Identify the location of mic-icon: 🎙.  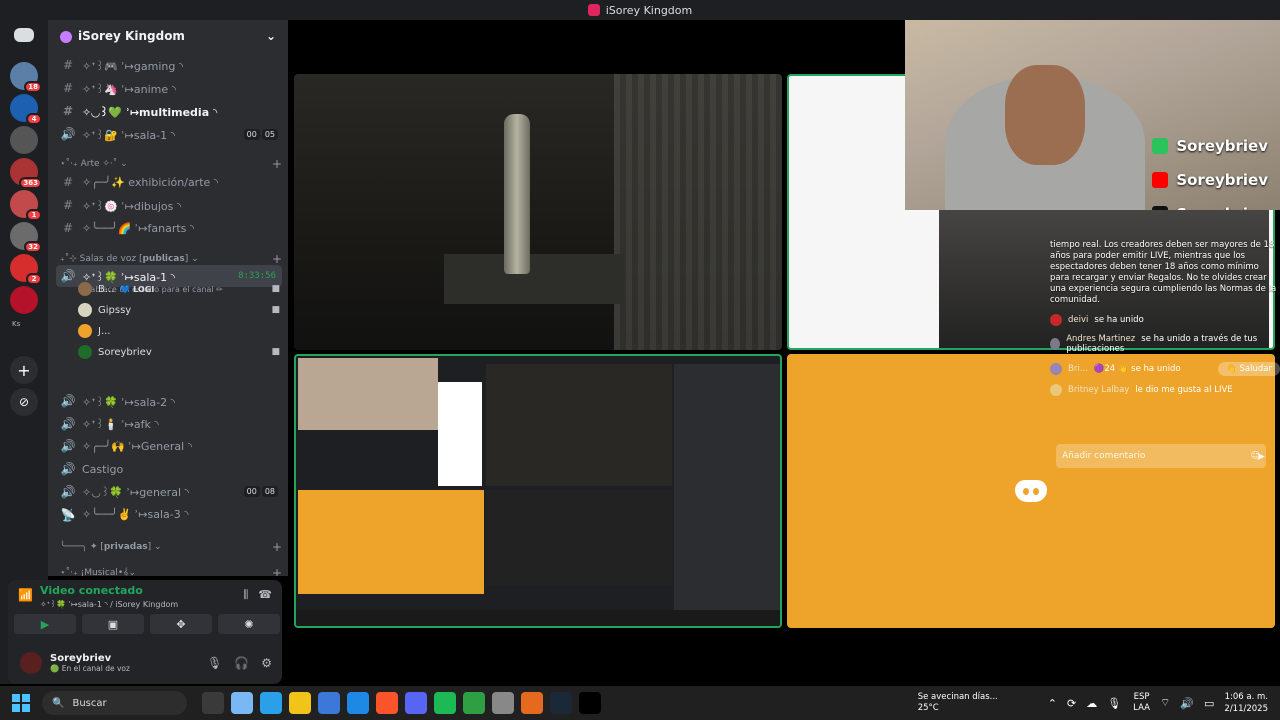
(214, 663).